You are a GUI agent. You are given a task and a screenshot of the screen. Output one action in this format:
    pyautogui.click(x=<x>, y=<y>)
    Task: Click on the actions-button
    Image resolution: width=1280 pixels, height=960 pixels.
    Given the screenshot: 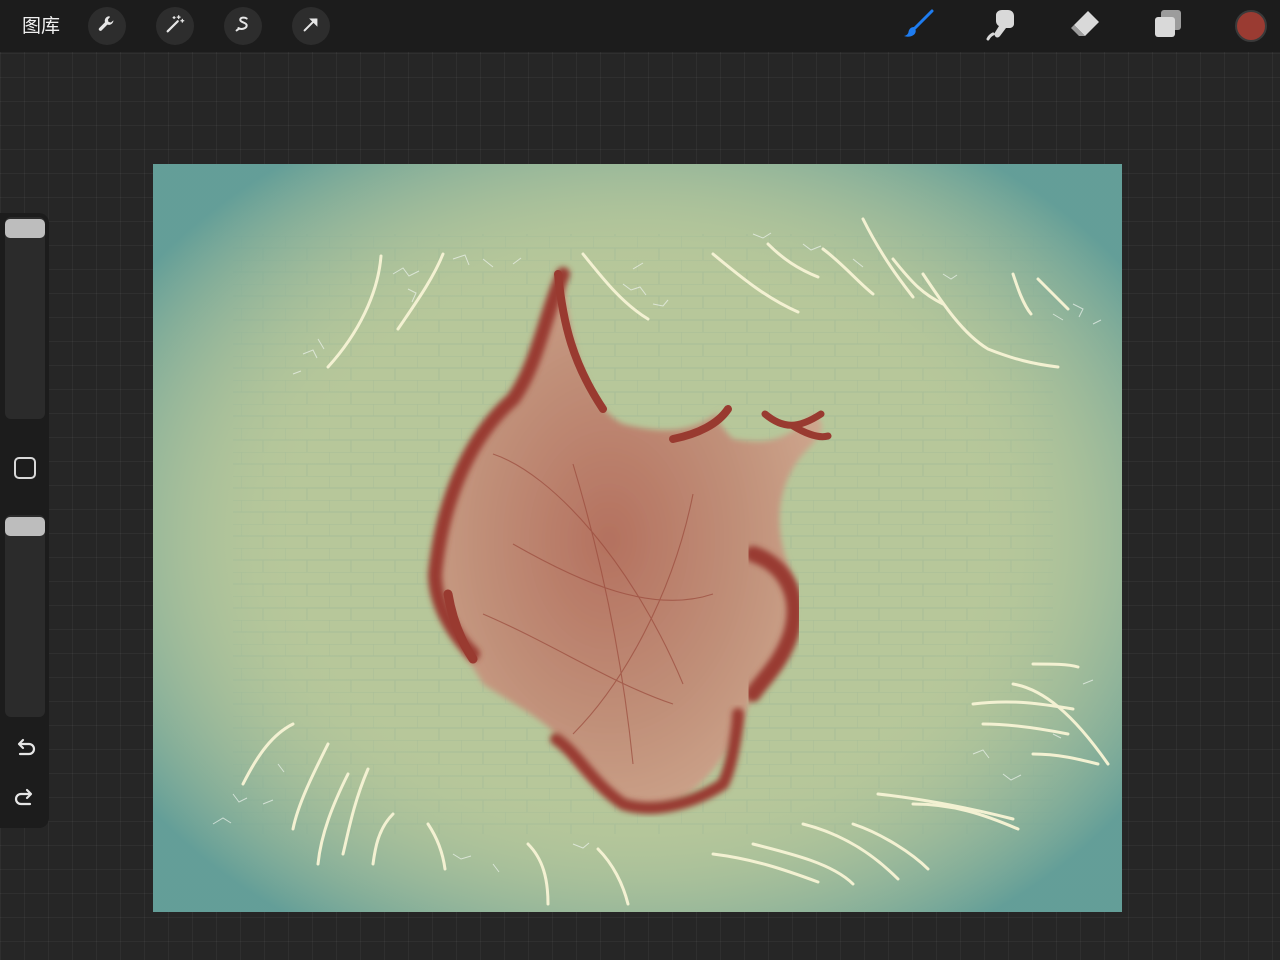 What is the action you would take?
    pyautogui.click(x=107, y=26)
    